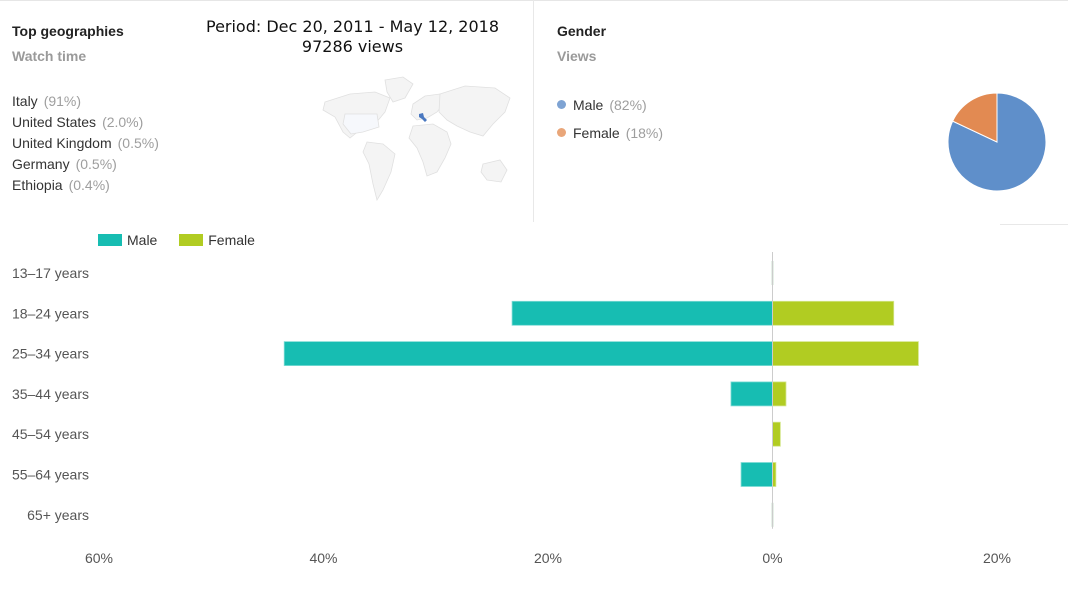 This screenshot has width=1068, height=600. What do you see at coordinates (49, 56) in the screenshot?
I see `geographies-subtitle: Watch time` at bounding box center [49, 56].